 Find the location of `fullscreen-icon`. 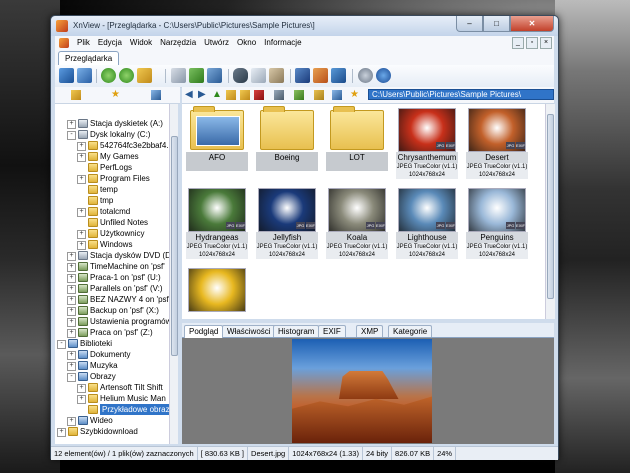

fullscreen-icon is located at coordinates (84, 75).